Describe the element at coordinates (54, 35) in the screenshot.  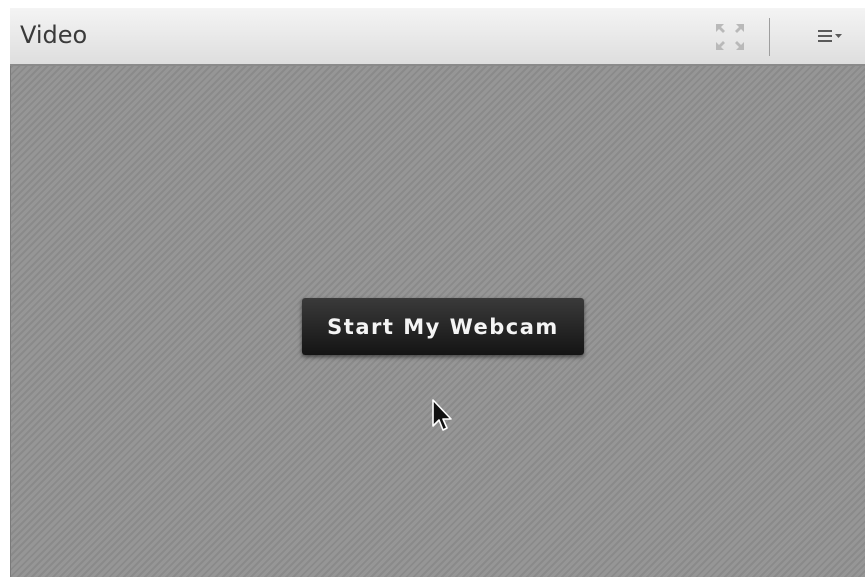
I see `pod-title: Video` at that location.